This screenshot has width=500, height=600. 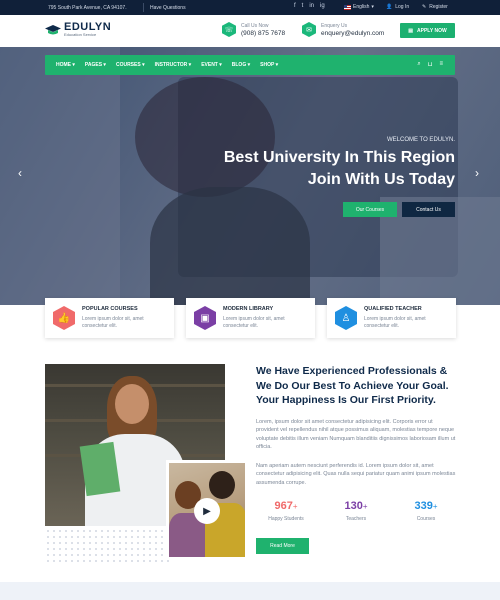 I want to click on call-label: Call Us Now, so click(x=255, y=25).